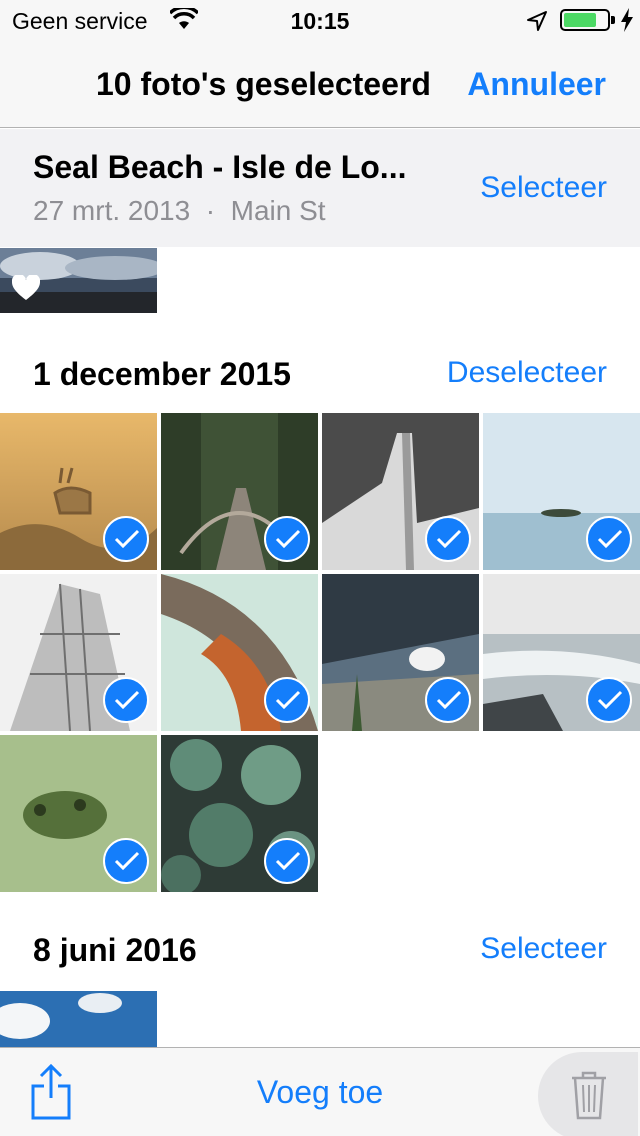 The height and width of the screenshot is (1136, 640). What do you see at coordinates (613, 20) in the screenshot?
I see `battery-cap` at bounding box center [613, 20].